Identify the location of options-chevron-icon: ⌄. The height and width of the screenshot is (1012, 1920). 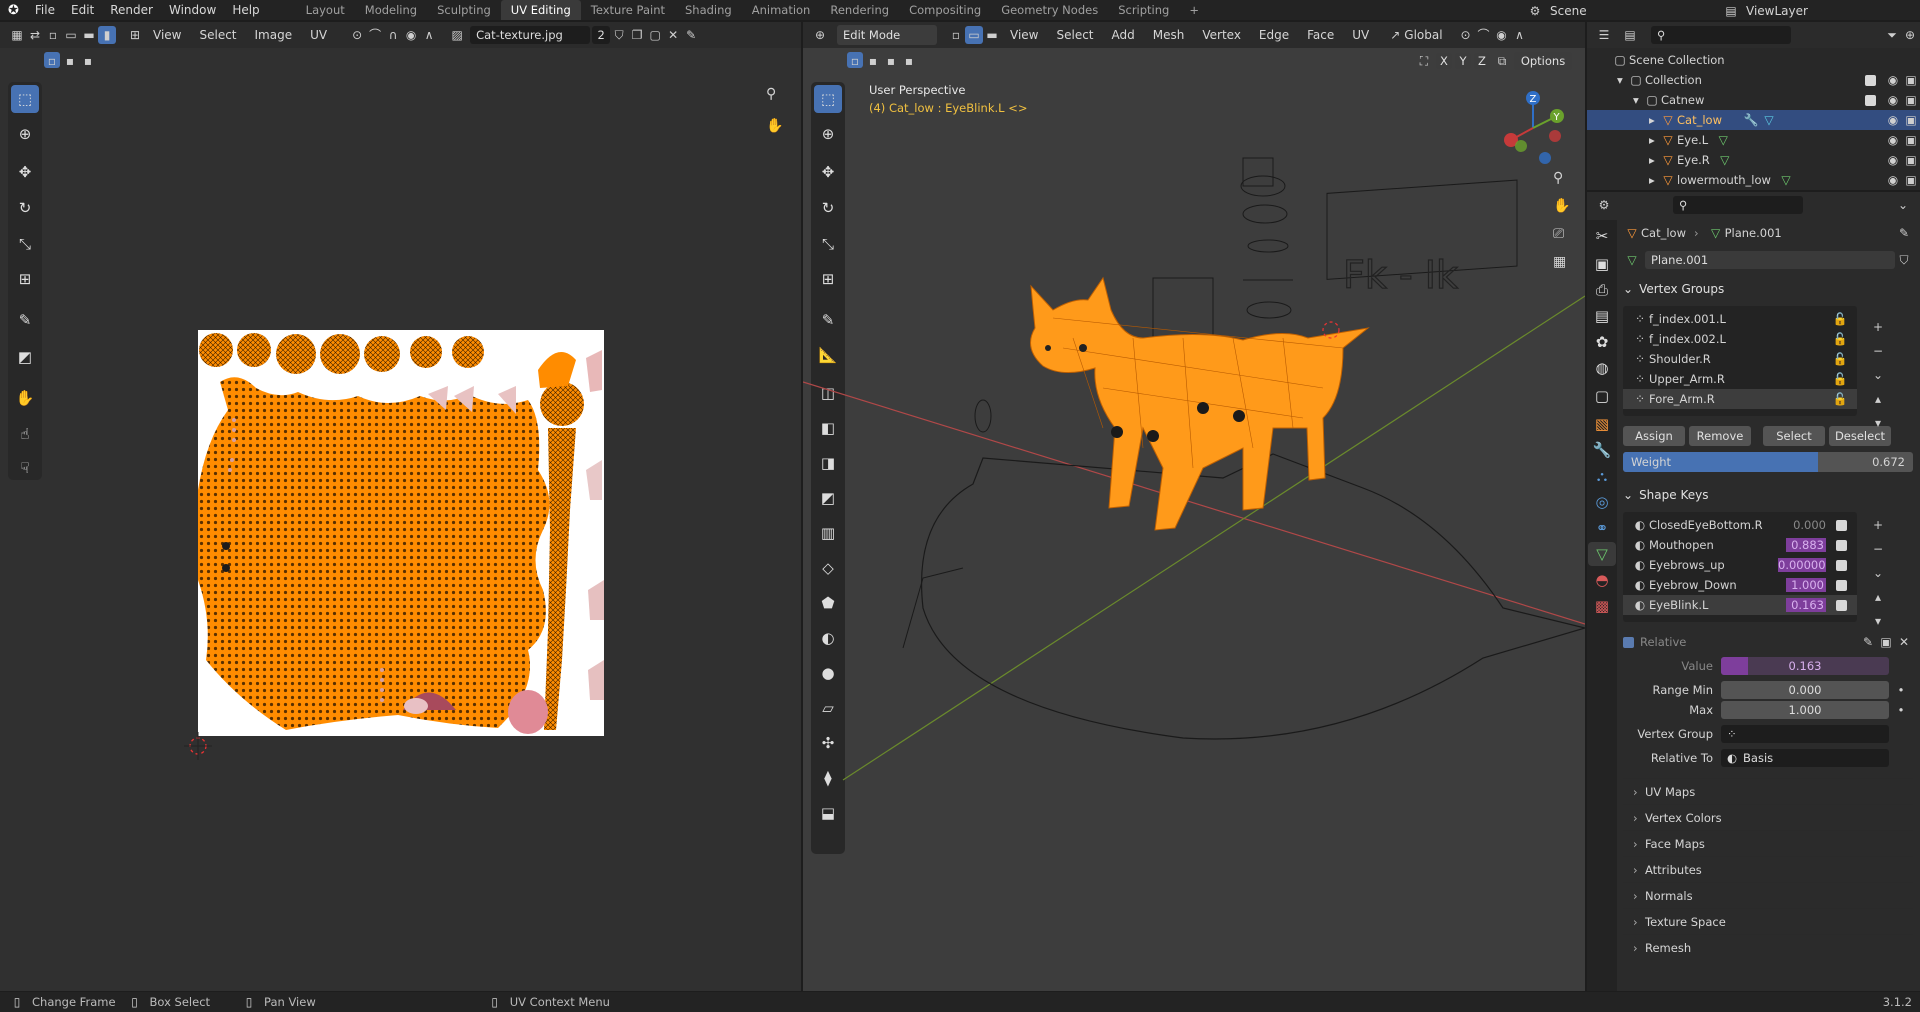
(1903, 205).